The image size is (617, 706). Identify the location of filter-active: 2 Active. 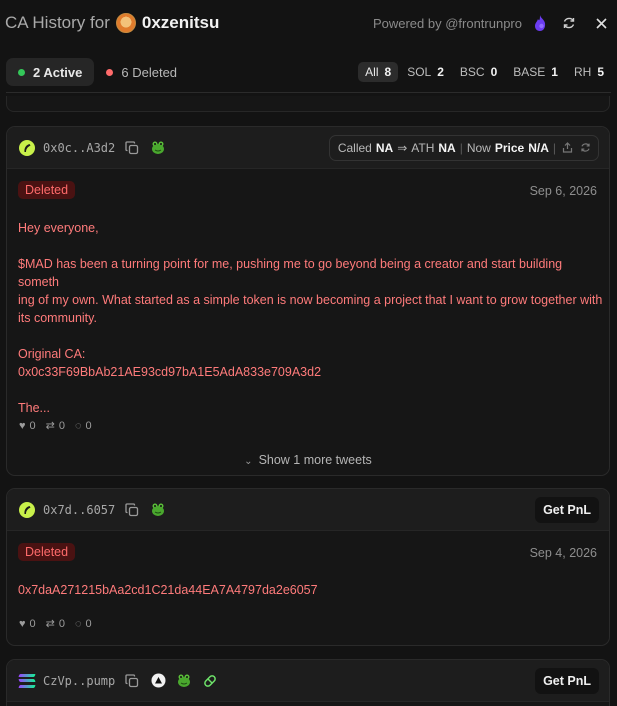
(50, 72).